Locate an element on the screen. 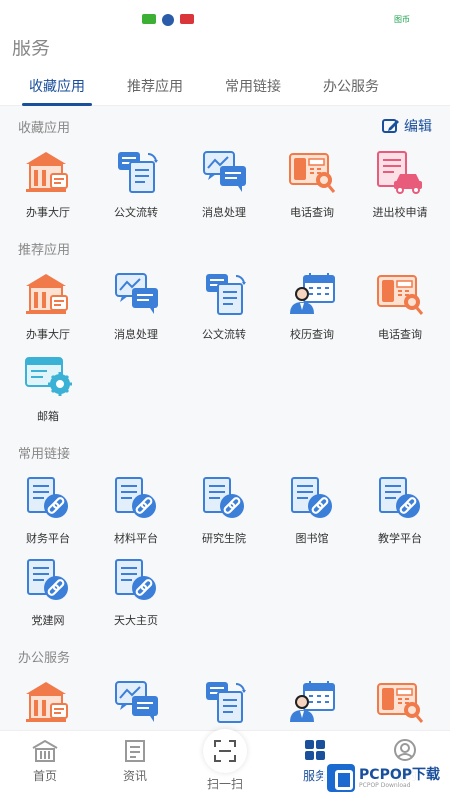 This screenshot has width=450, height=800. status-right-text: 图币 is located at coordinates (402, 19).